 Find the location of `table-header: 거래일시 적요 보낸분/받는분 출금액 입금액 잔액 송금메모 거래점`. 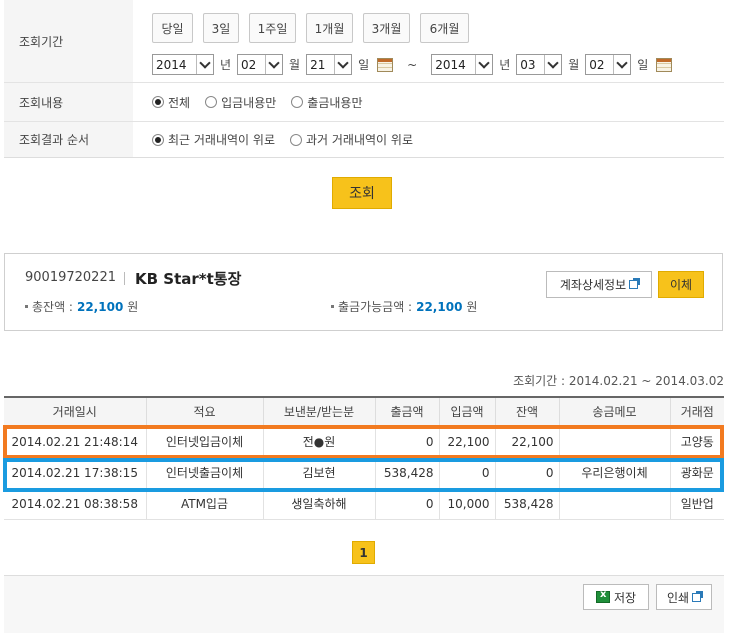

table-header: 거래일시 적요 보낸분/받는분 출금액 입금액 잔액 송금메모 거래점 is located at coordinates (364, 411).